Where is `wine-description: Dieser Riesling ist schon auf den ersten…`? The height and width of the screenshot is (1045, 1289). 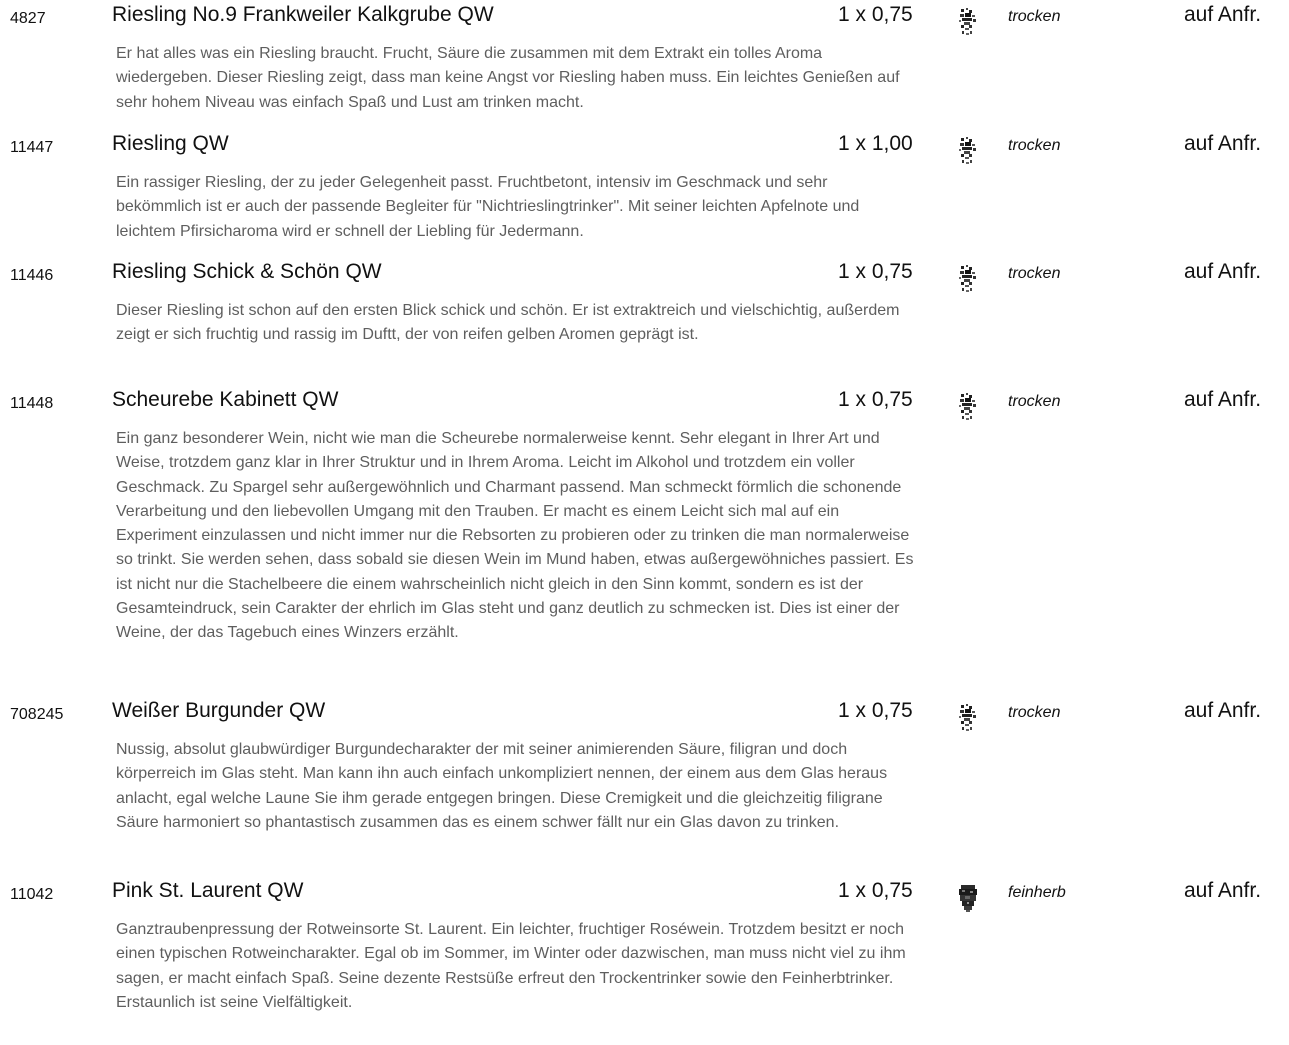
wine-description: Dieser Riesling ist schon auf den ersten… is located at coordinates (508, 323).